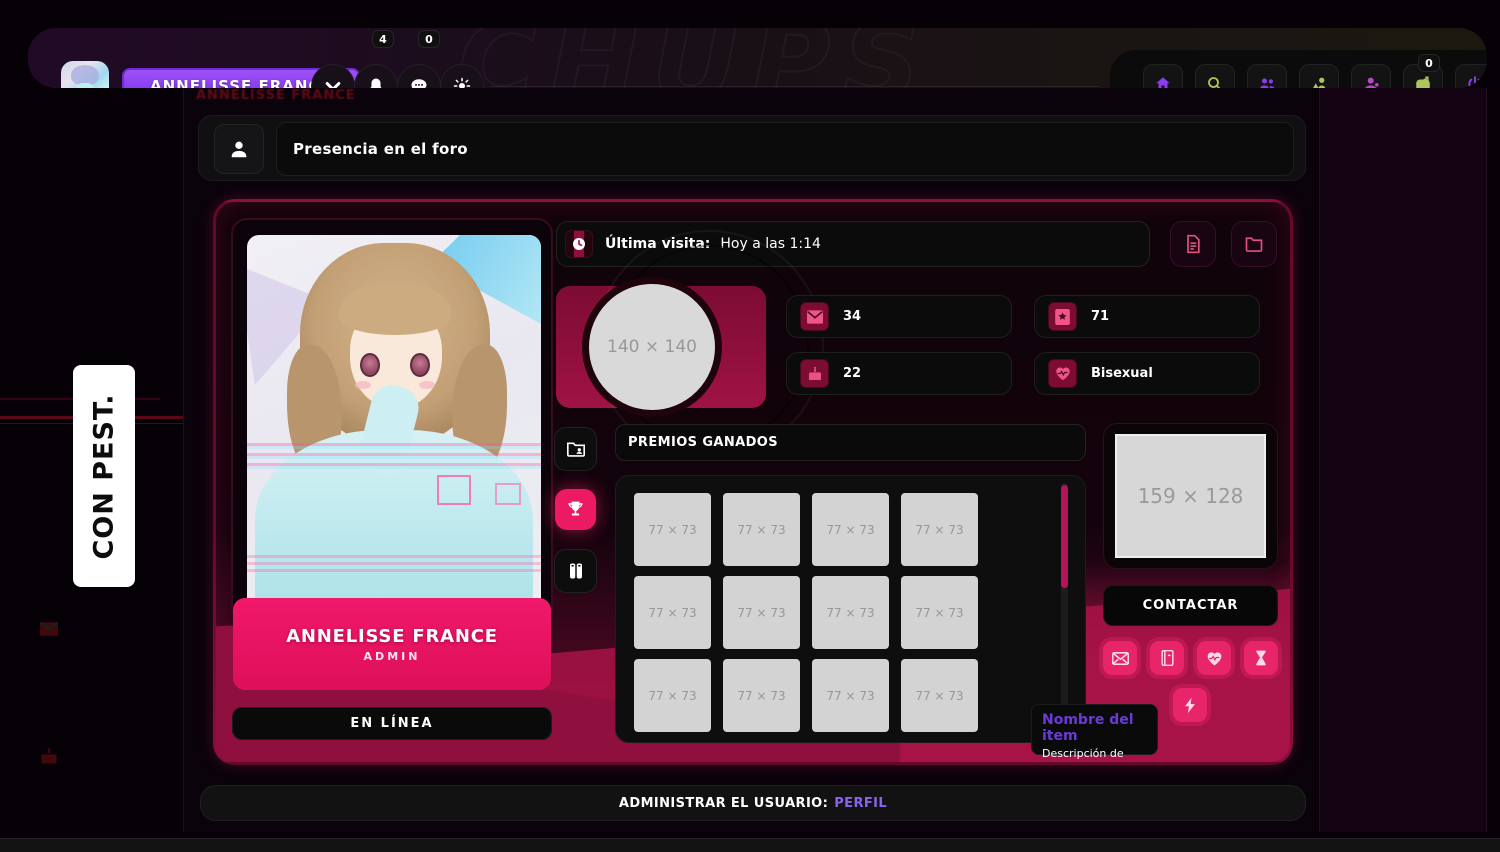  Describe the element at coordinates (899, 316) in the screenshot. I see `stat-messages: 34` at that location.